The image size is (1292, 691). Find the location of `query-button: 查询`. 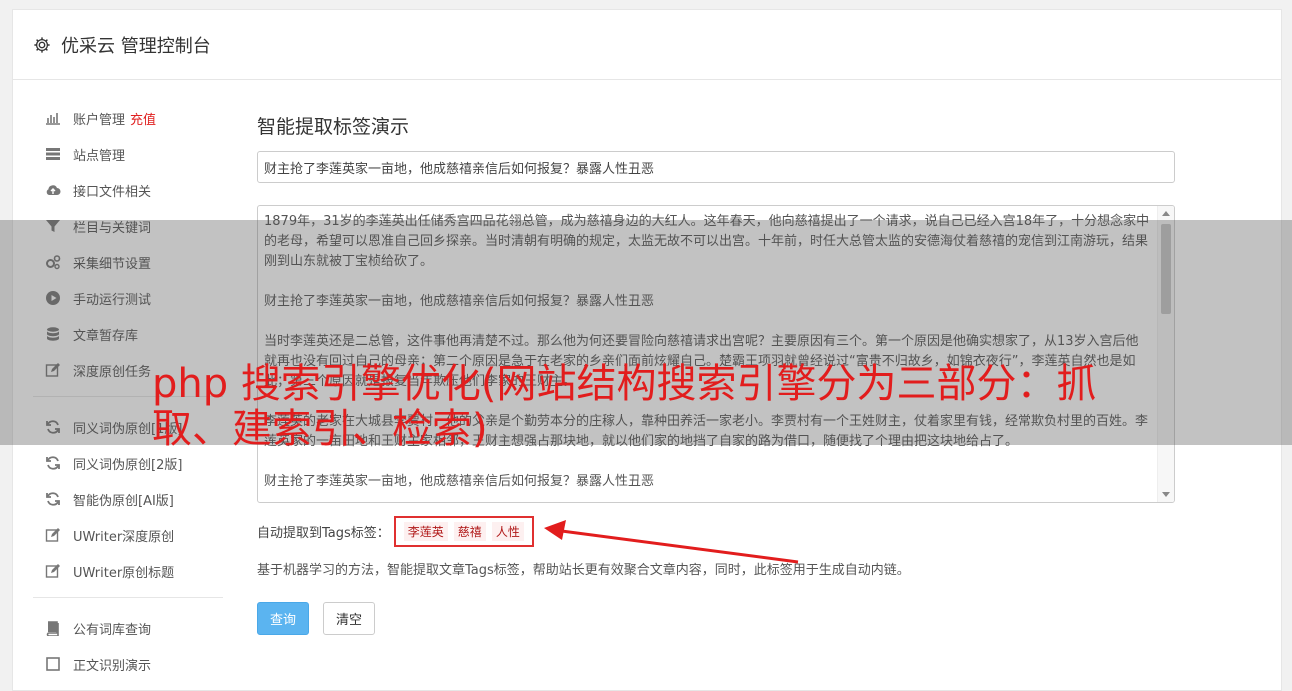

query-button: 查询 is located at coordinates (283, 618).